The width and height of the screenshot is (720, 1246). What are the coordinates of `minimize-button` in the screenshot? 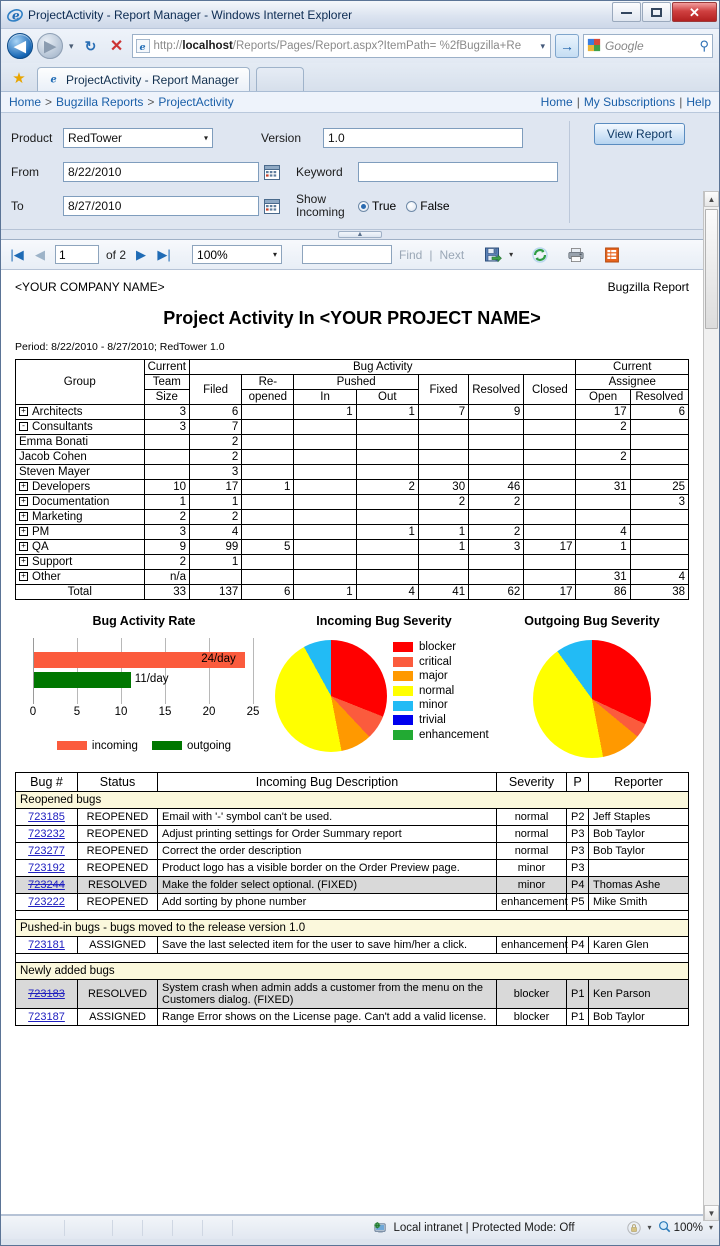 It's located at (626, 12).